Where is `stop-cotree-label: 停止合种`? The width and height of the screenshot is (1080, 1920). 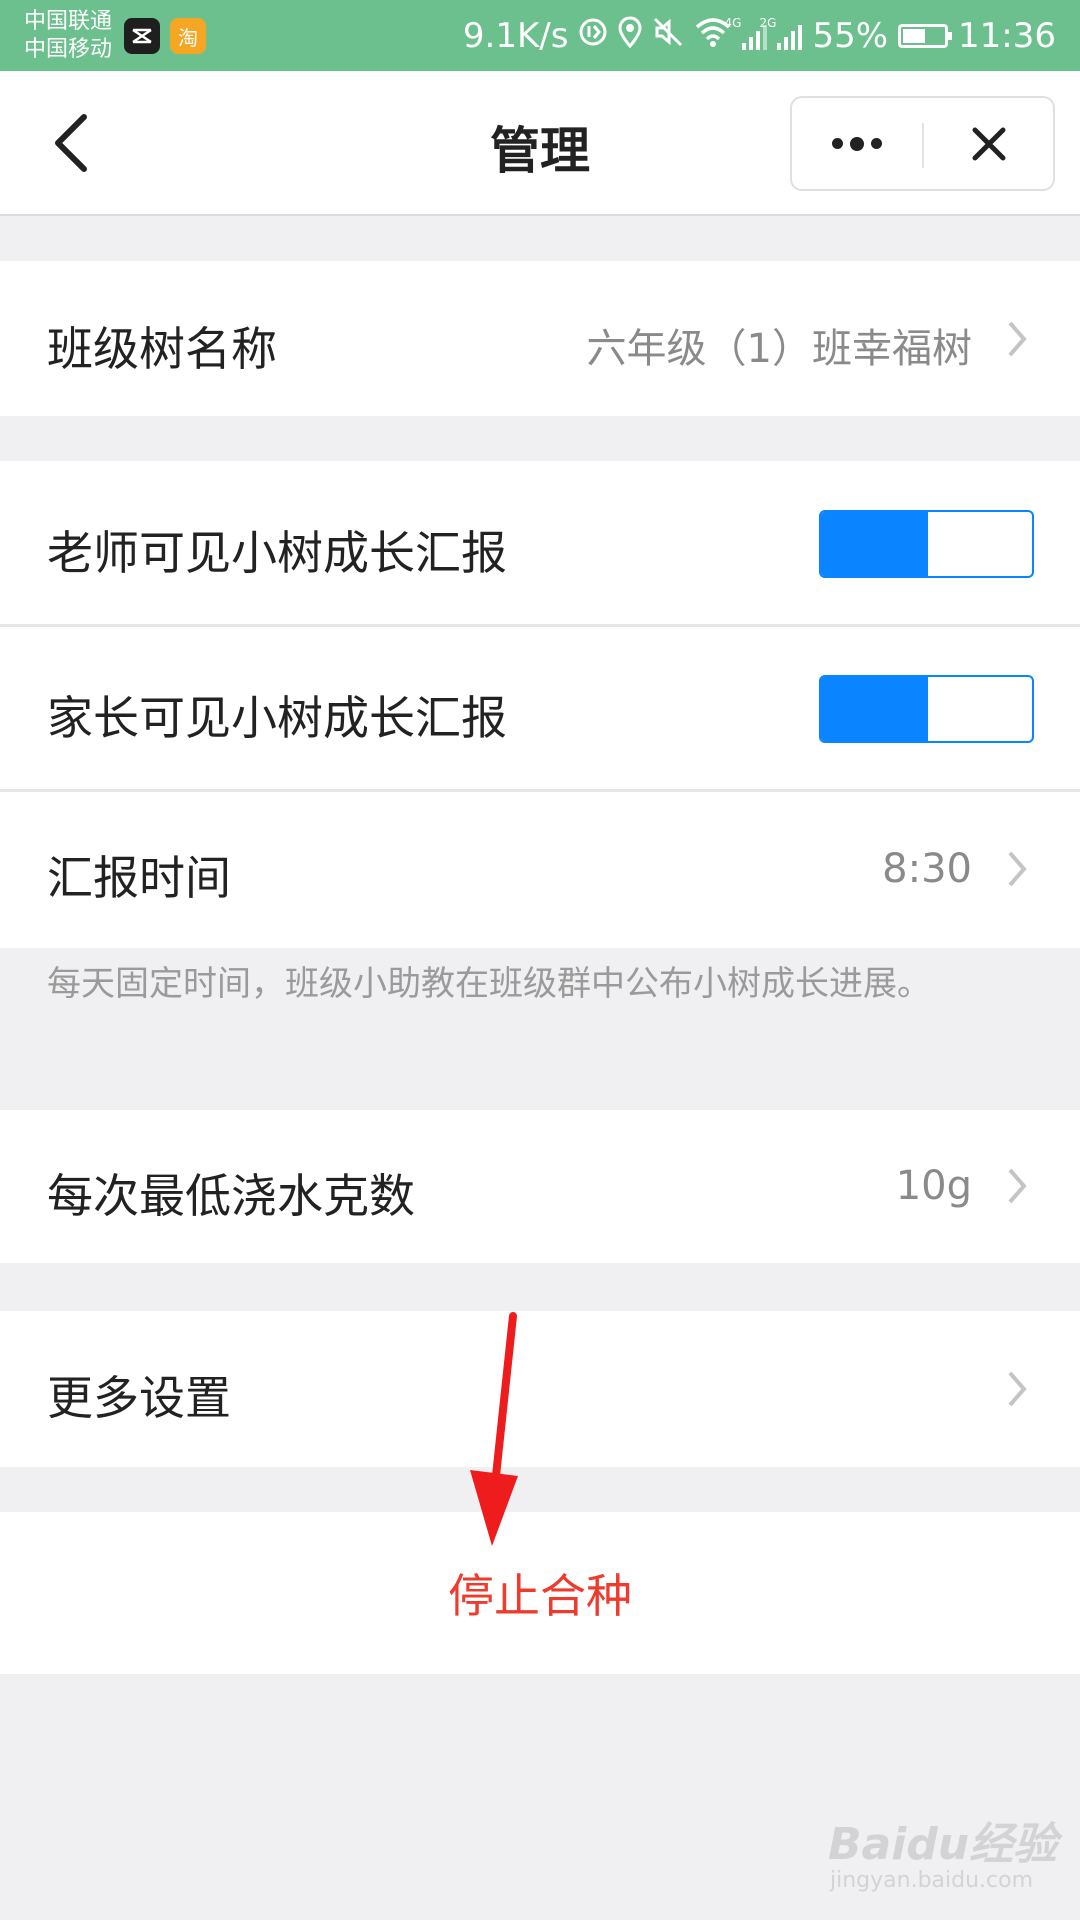
stop-cotree-label: 停止合种 is located at coordinates (540, 1596).